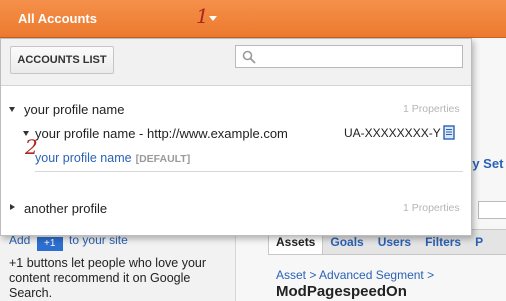 Image resolution: width=506 pixels, height=301 pixels. Describe the element at coordinates (74, 109) in the screenshot. I see `account-name: your profile name` at that location.